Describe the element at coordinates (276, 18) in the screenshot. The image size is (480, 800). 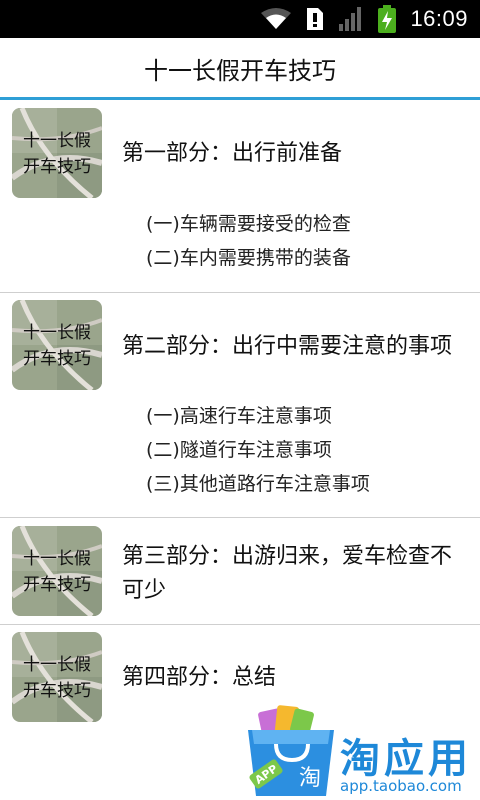
I see `wifi-icon` at that location.